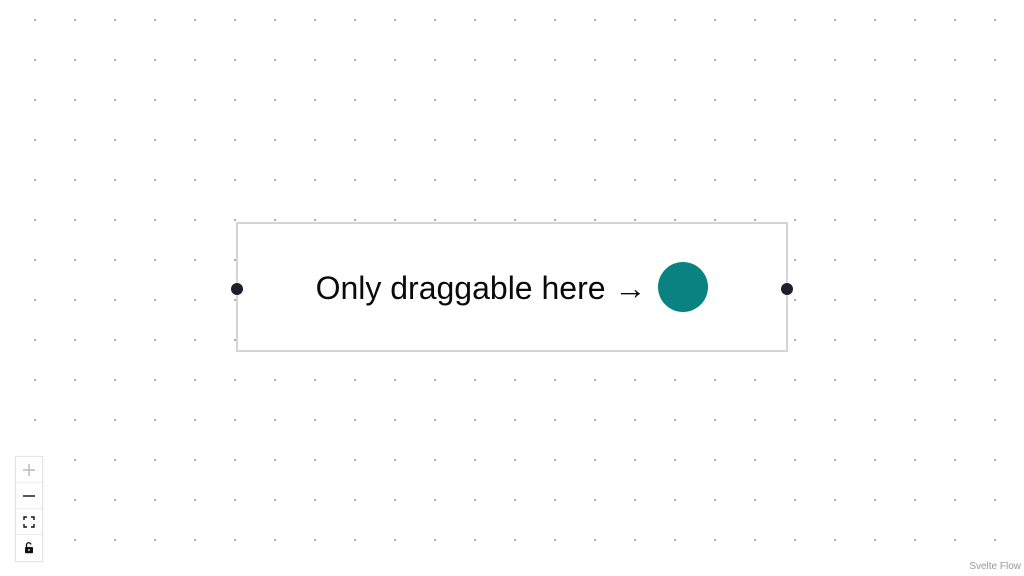 This screenshot has width=1024, height=576. I want to click on source-handle, so click(787, 289).